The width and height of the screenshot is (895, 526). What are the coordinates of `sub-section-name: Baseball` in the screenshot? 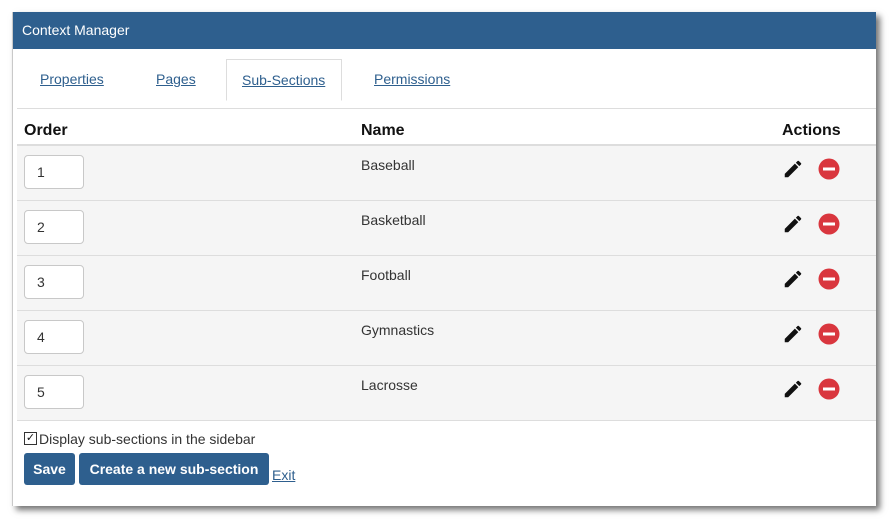 It's located at (388, 165).